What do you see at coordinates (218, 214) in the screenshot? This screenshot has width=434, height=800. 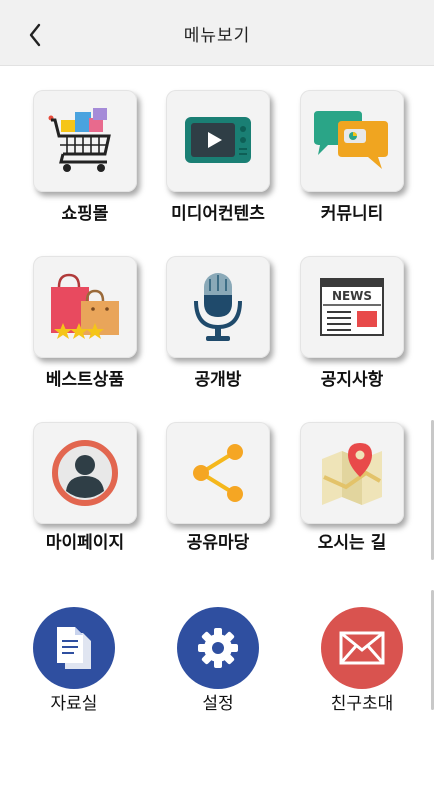 I see `media-label: 미디어컨텐츠` at bounding box center [218, 214].